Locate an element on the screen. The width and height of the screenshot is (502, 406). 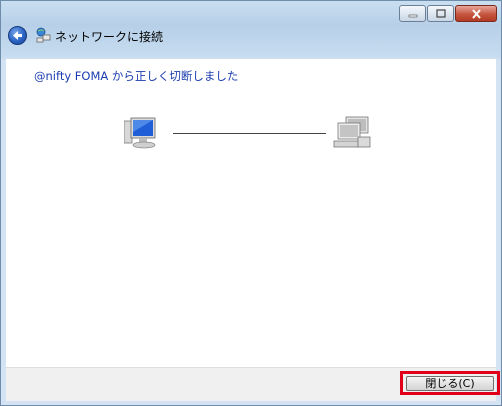
footer-bar: 閉じる(C) is located at coordinates (253, 384).